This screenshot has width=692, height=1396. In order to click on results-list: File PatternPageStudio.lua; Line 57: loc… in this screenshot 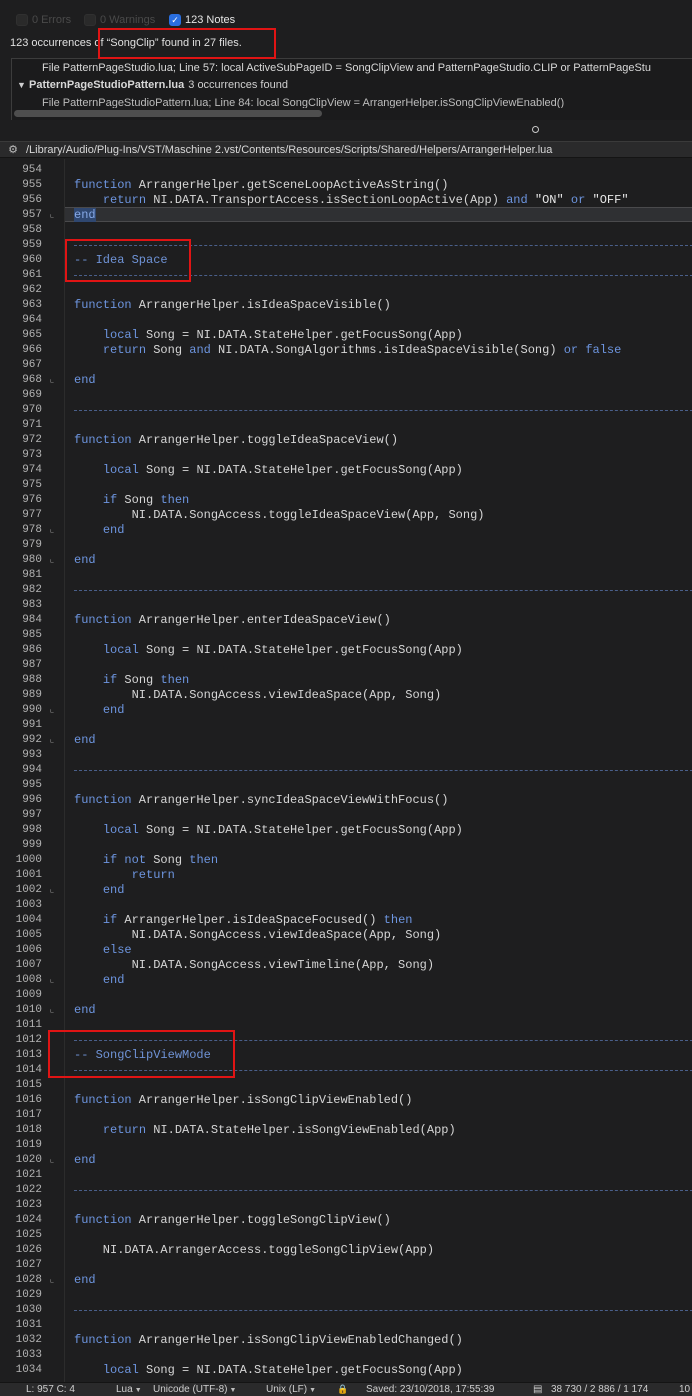, I will do `click(351, 89)`.